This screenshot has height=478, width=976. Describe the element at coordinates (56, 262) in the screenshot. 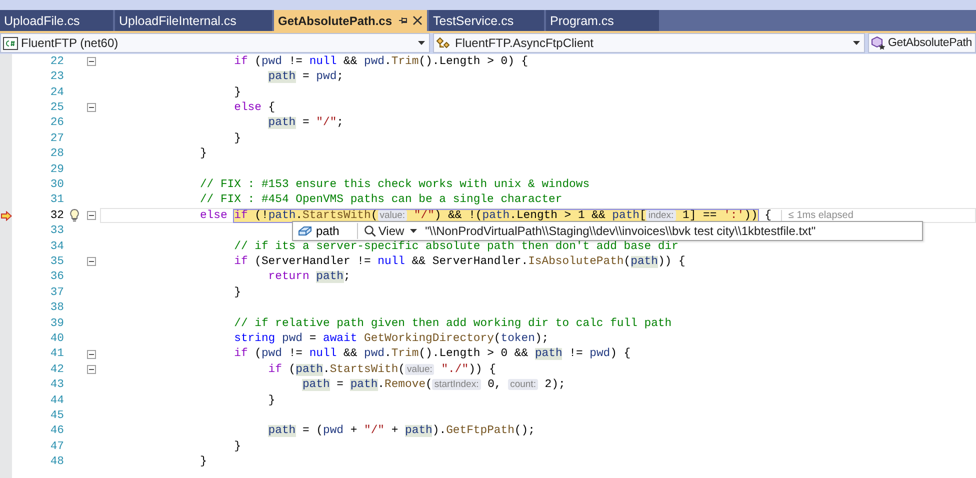

I see `line-number: 35` at that location.